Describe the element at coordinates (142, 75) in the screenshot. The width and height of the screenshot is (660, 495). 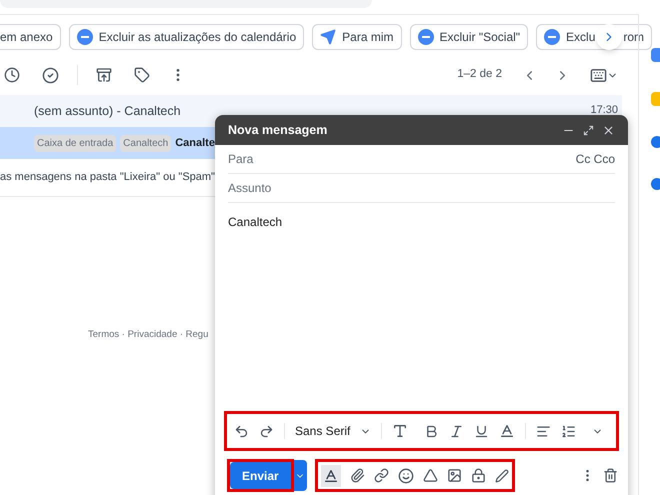
I see `label-icon` at that location.